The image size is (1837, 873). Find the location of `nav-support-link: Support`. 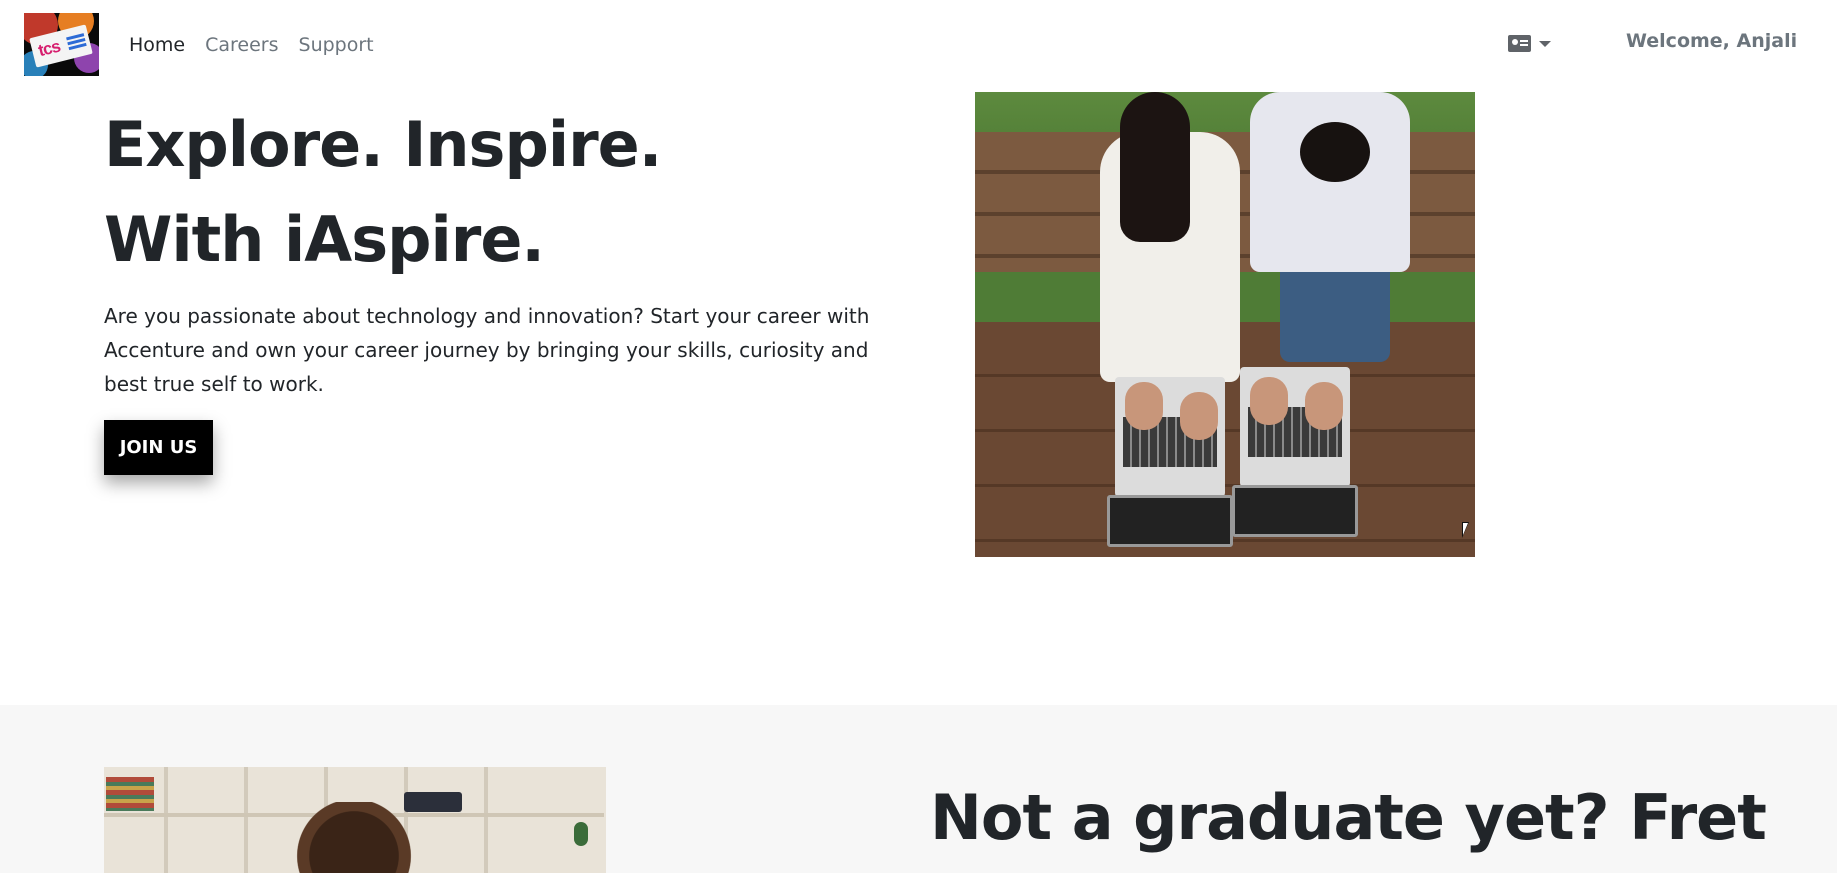

nav-support-link: Support is located at coordinates (336, 45).